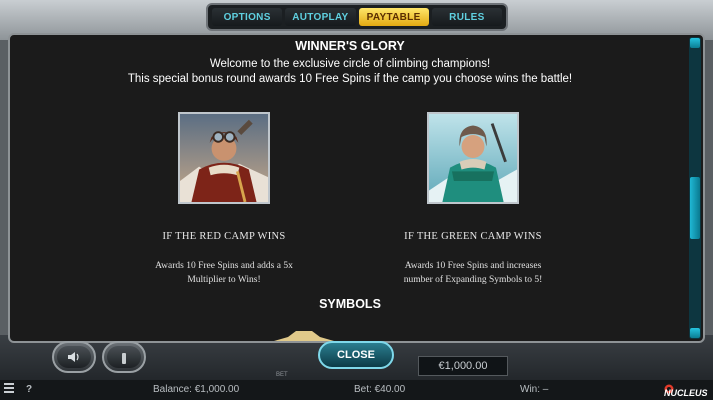  Describe the element at coordinates (224, 266) in the screenshot. I see `red-camp-desc-line-1: Awards 10 Free Spins and adds a 5x` at that location.